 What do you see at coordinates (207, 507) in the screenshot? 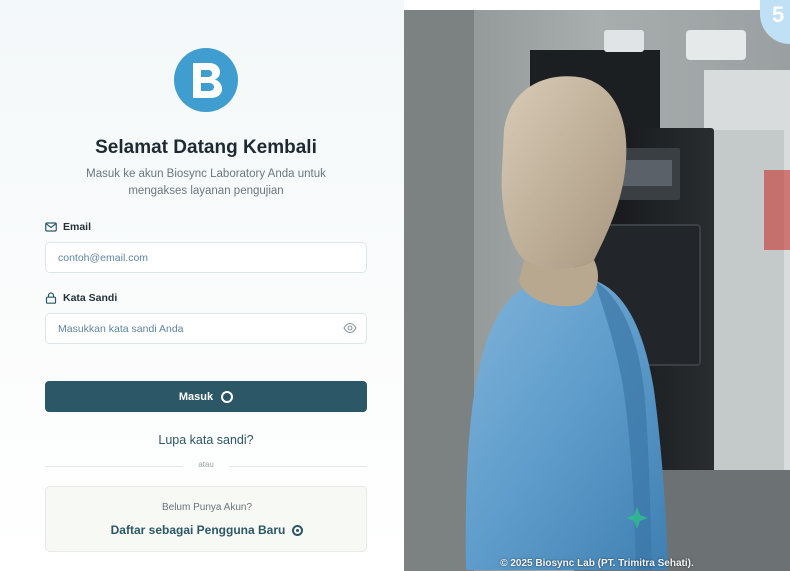
I see `signup-question: Belum Punya Akun?` at bounding box center [207, 507].